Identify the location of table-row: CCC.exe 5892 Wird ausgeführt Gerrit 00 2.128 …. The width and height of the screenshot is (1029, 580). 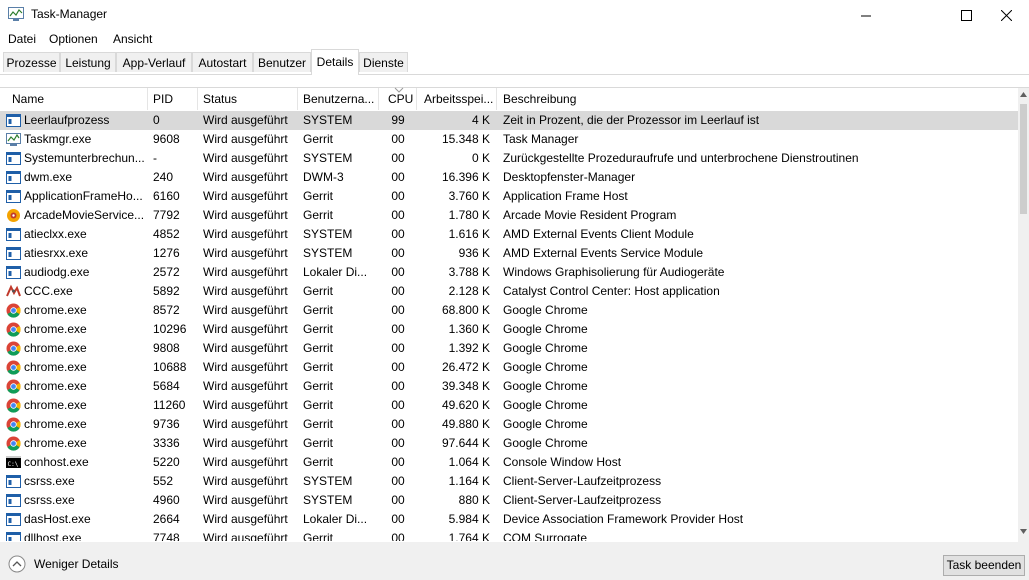
(509, 291).